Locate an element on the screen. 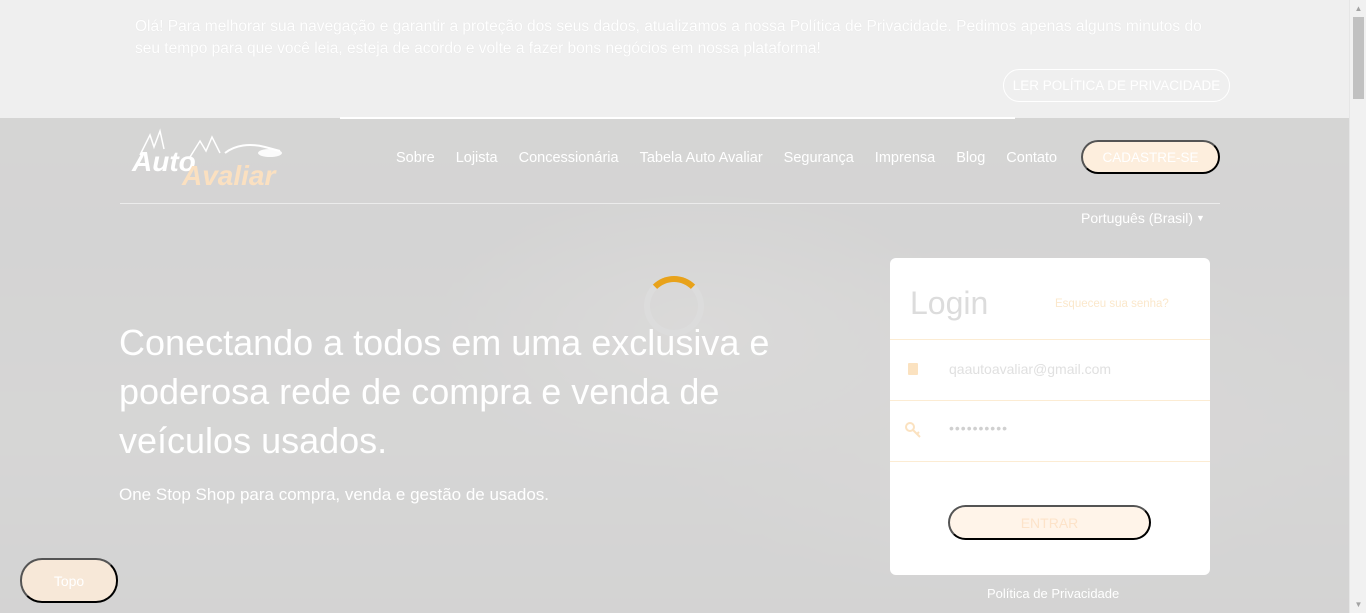 The image size is (1366, 613). language-selector: Português (Brasil) ▼ is located at coordinates (1143, 218).